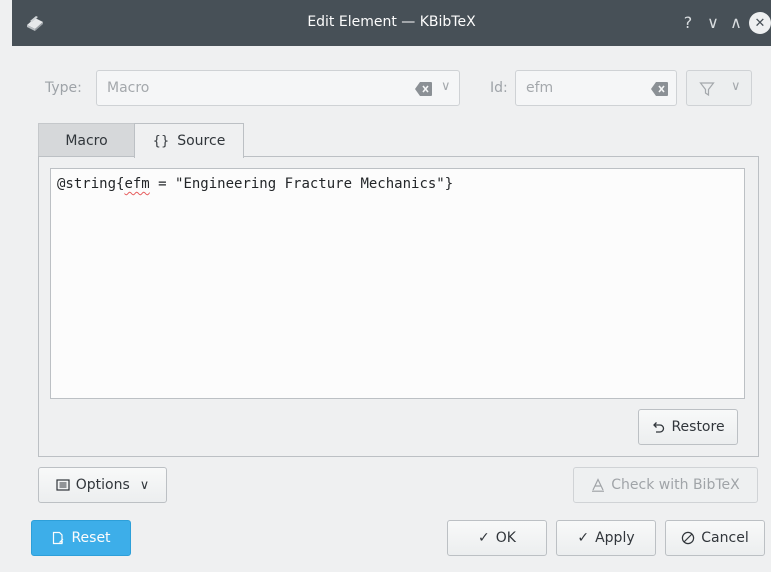 The height and width of the screenshot is (572, 771). Describe the element at coordinates (596, 88) in the screenshot. I see `id-field: efm` at that location.